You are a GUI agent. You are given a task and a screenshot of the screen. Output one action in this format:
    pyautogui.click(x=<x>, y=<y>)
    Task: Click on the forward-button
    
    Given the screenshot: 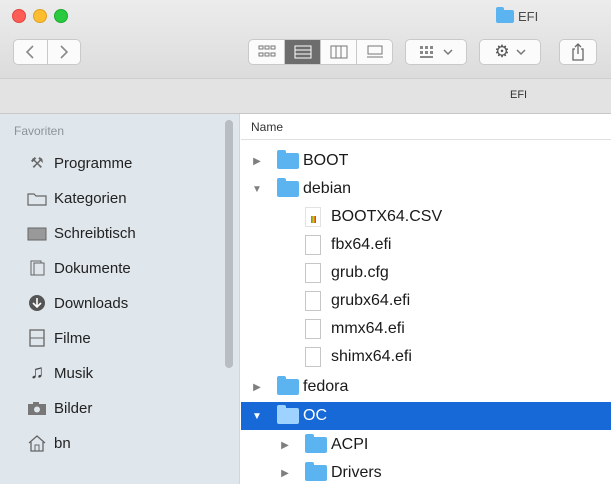 What is the action you would take?
    pyautogui.click(x=63, y=52)
    